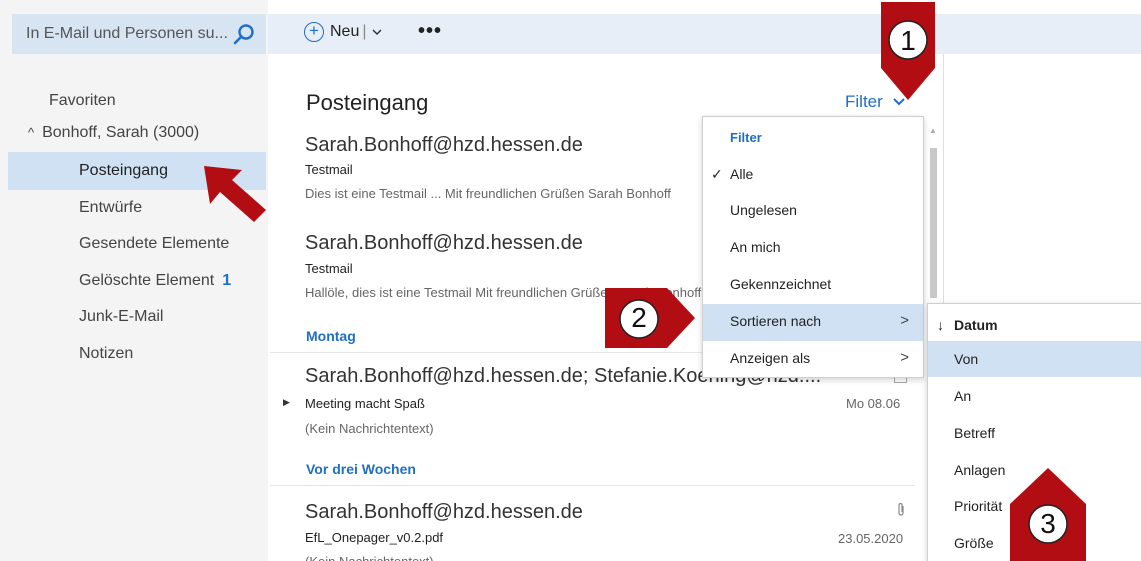  I want to click on message-subject: EfL_Onepager_v0.2.pdf, so click(374, 537).